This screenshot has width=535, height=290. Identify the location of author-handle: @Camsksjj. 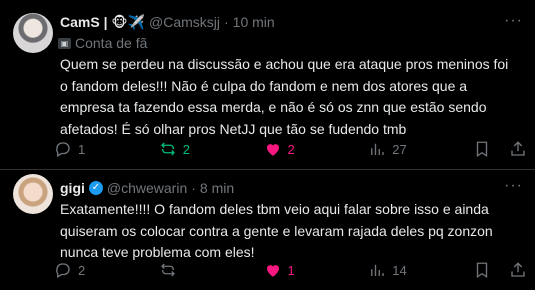
(184, 22).